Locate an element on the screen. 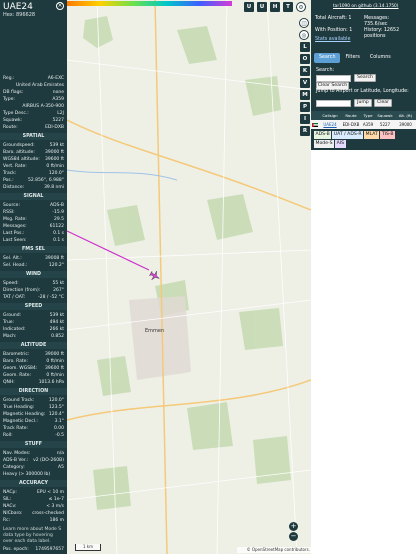 Image resolution: width=416 pixels, height=554 pixels. direction-section-header: DIRECTION is located at coordinates (33, 391).